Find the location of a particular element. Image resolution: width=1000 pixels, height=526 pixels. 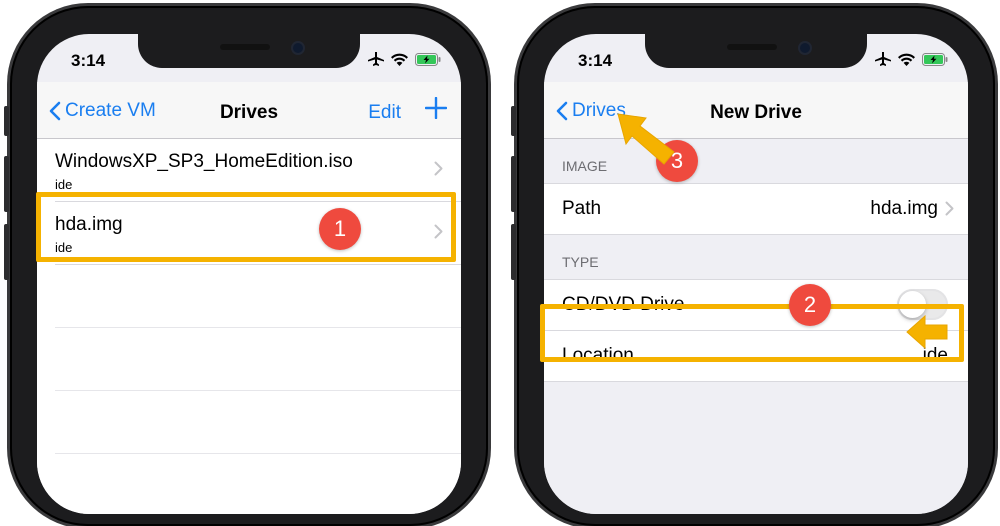

highlight-cd-toggle is located at coordinates (752, 333).